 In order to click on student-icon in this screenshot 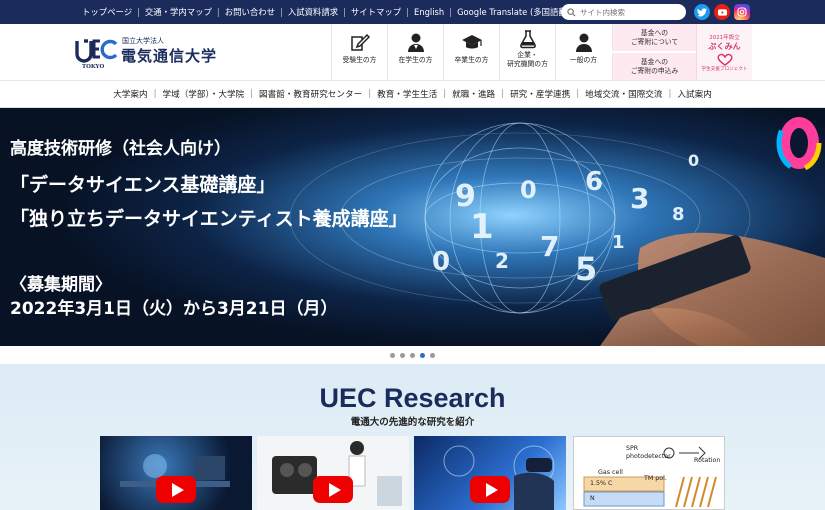, I will do `click(415, 42)`.